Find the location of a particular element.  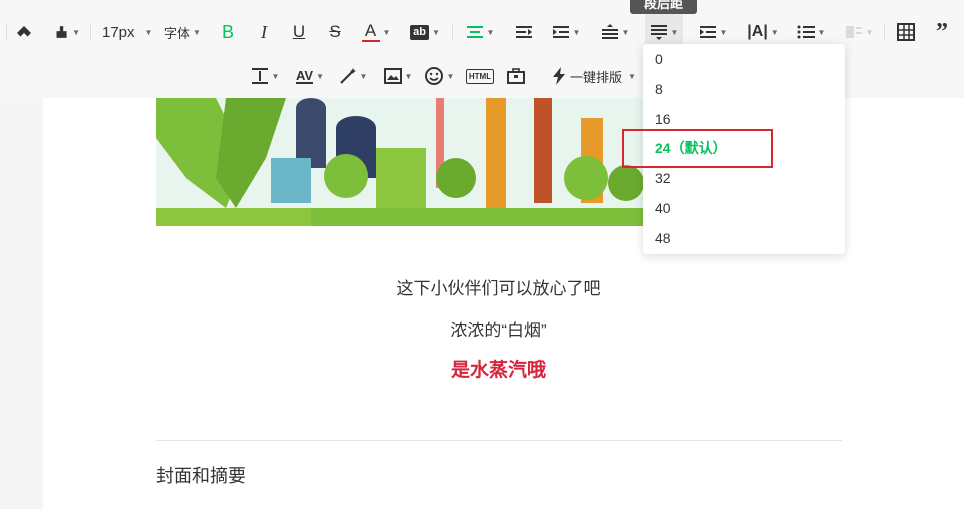

quote-icon: ” is located at coordinates (942, 31).